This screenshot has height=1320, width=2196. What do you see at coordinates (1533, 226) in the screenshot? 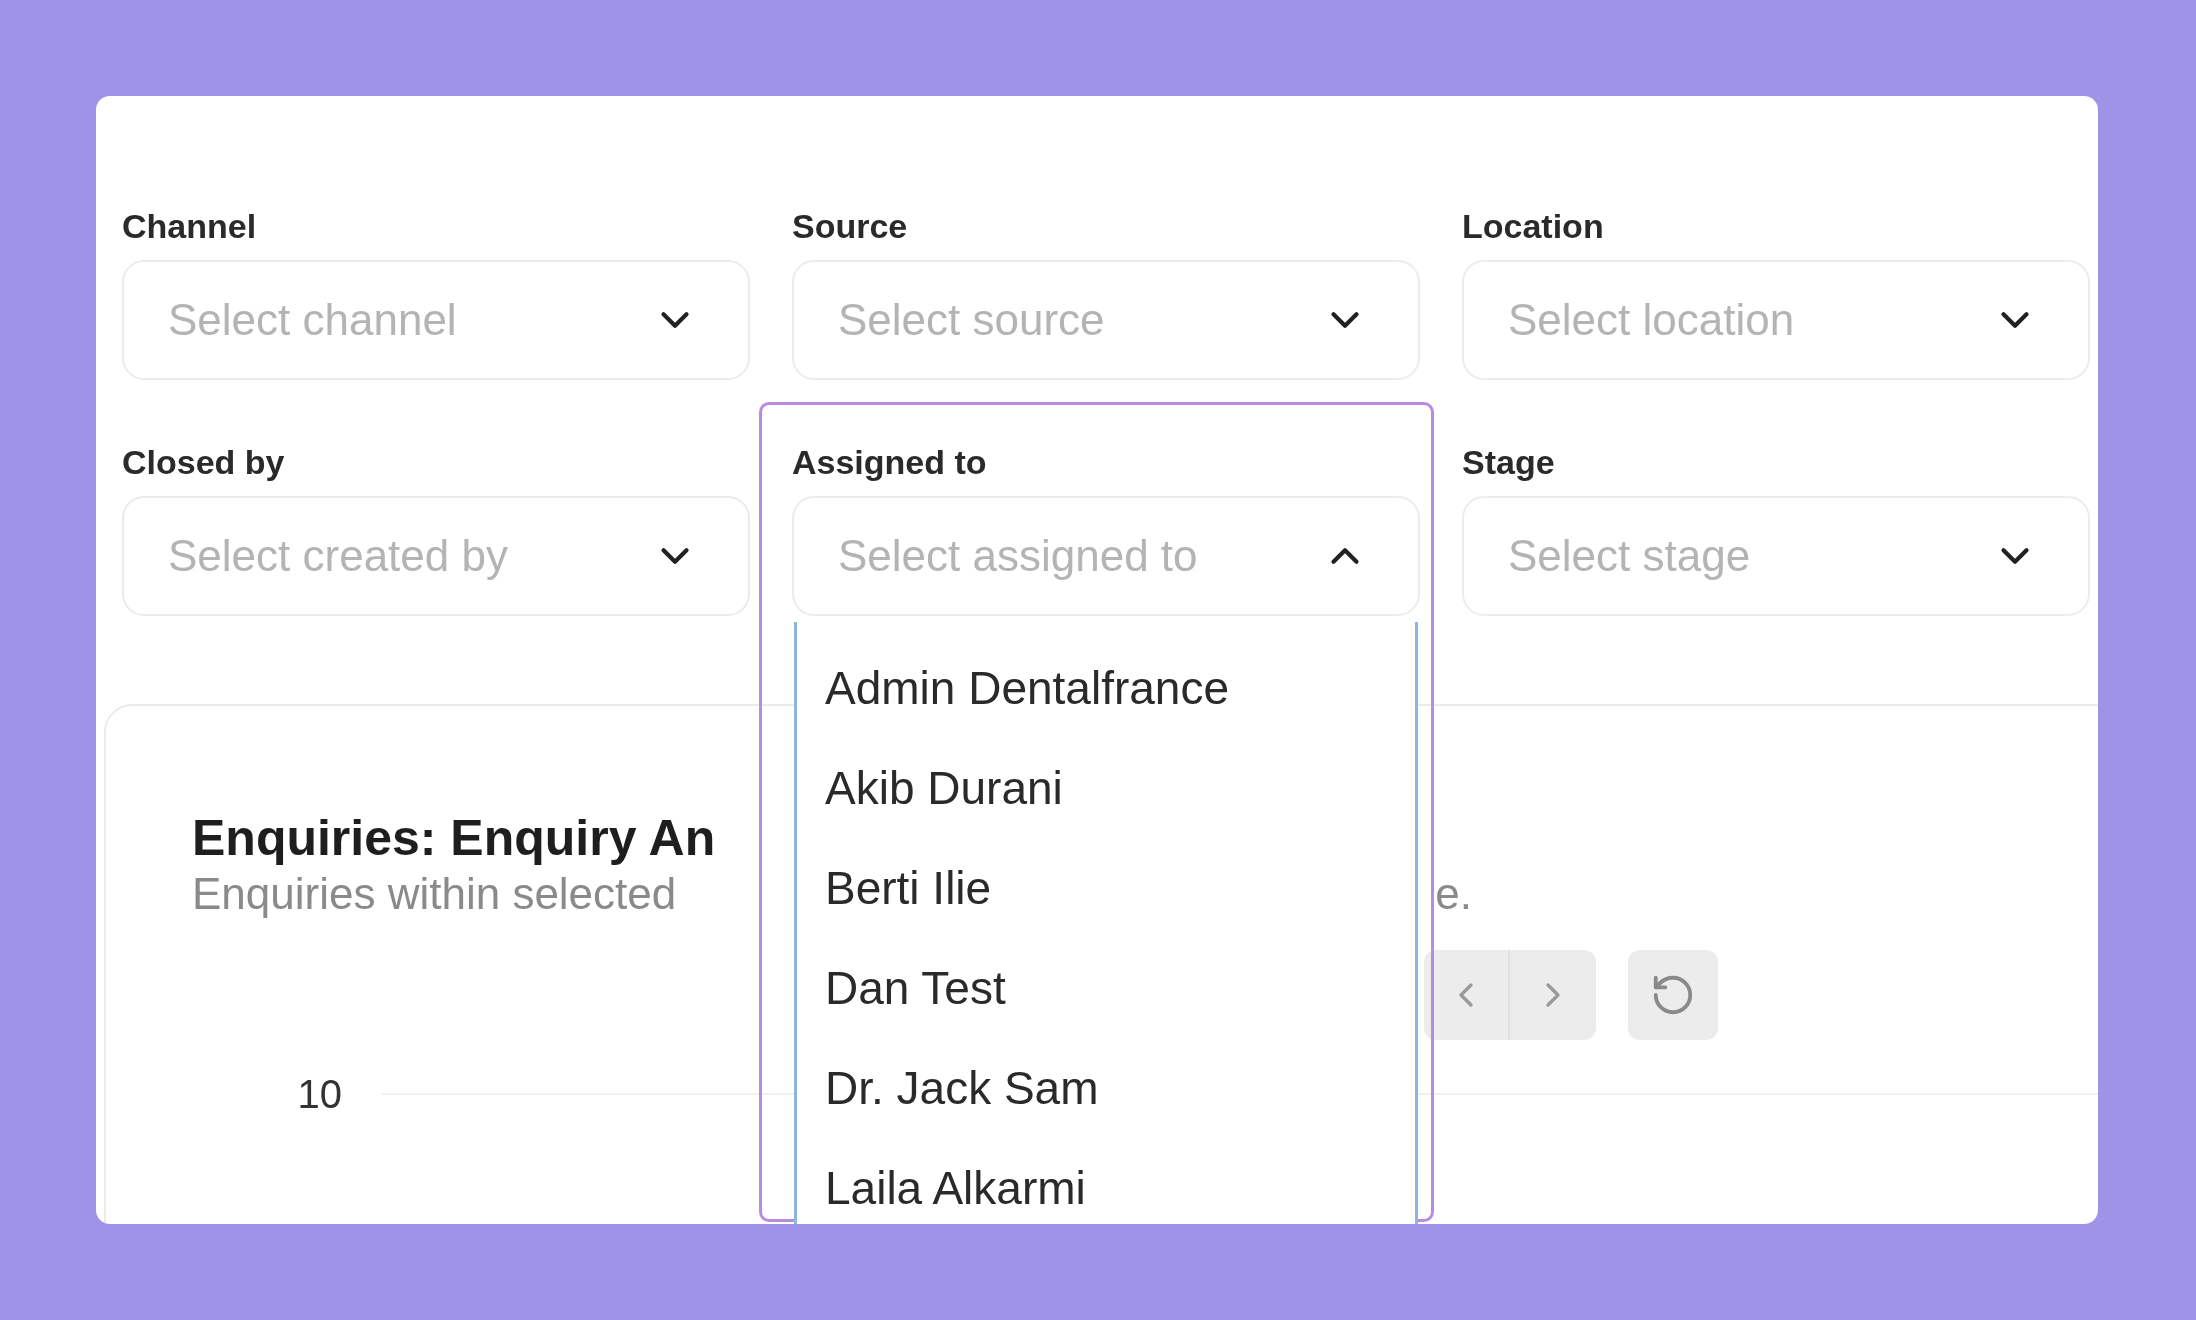
I see `field-label: Location` at bounding box center [1533, 226].